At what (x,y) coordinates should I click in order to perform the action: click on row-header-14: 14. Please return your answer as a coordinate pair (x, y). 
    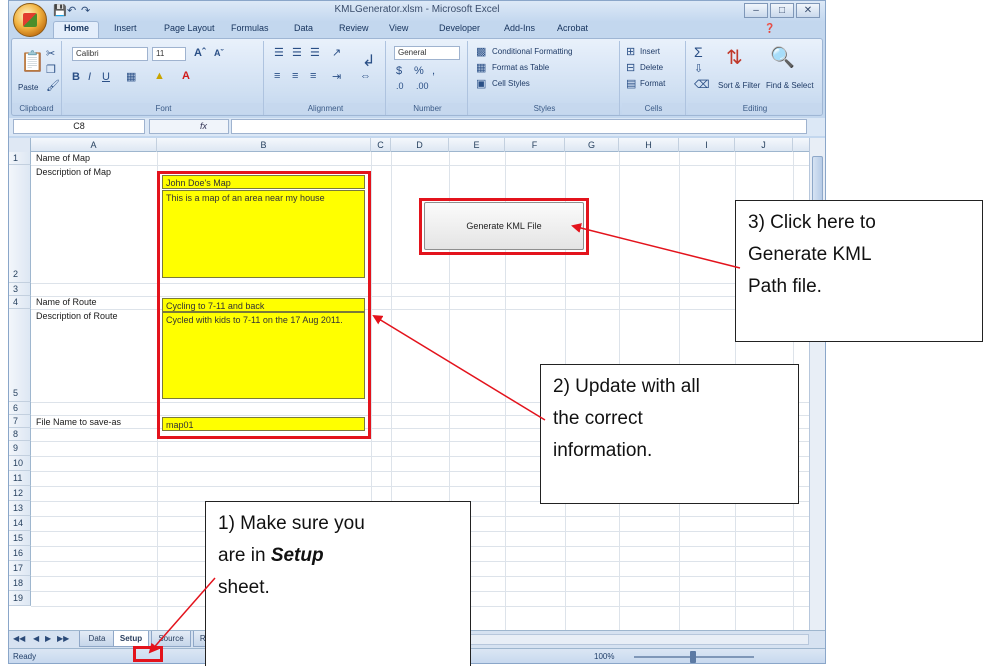
    Looking at the image, I should click on (20, 523).